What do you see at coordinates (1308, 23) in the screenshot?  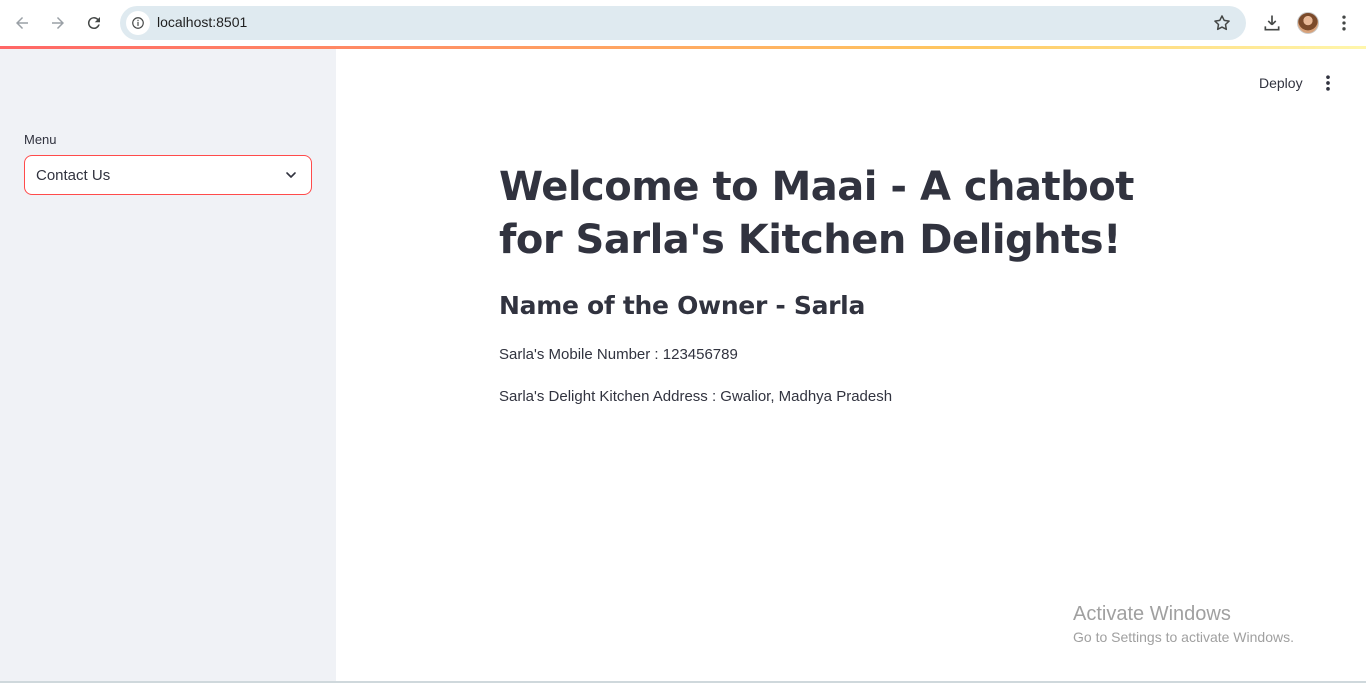 I see `profile-avatar` at bounding box center [1308, 23].